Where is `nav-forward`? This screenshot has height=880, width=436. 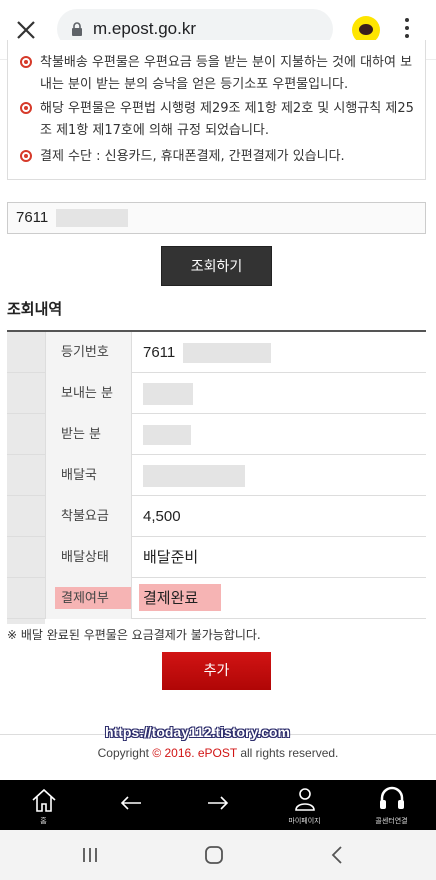
nav-forward is located at coordinates (217, 805).